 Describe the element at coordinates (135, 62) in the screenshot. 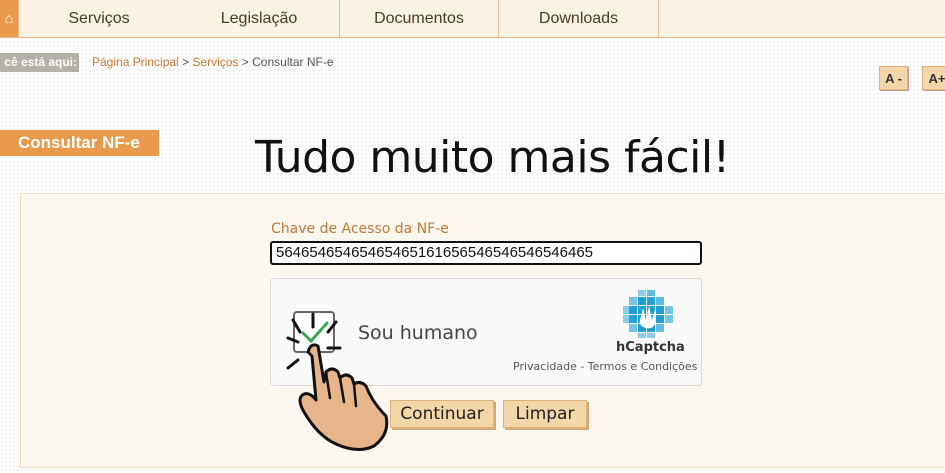

I see `breadcrumb-home-link: Página Principal` at that location.